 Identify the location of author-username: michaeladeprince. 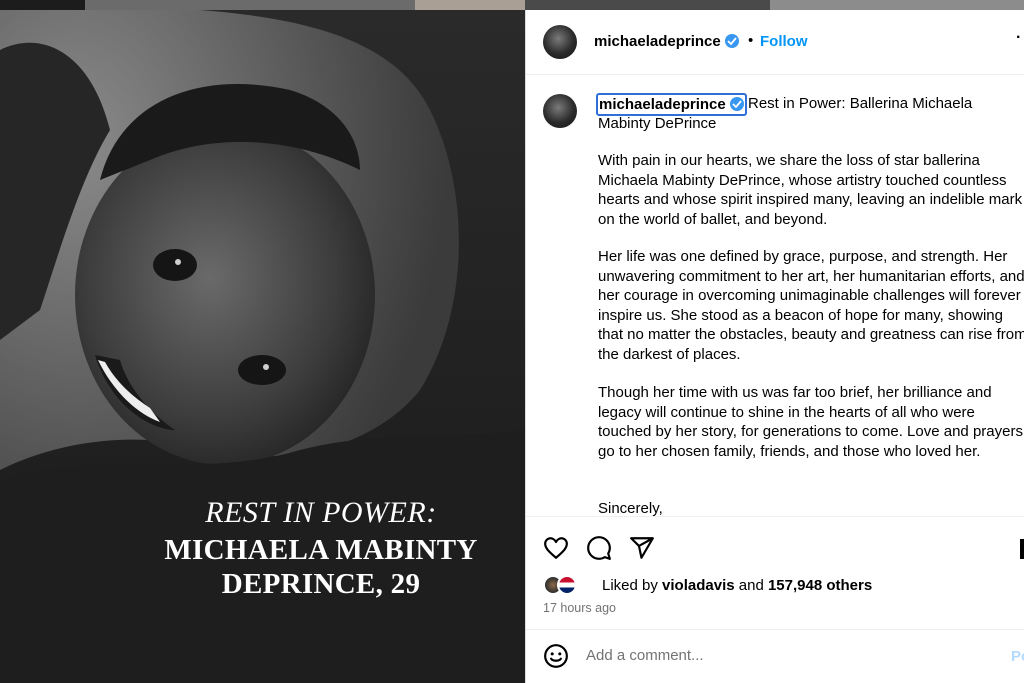
(657, 41).